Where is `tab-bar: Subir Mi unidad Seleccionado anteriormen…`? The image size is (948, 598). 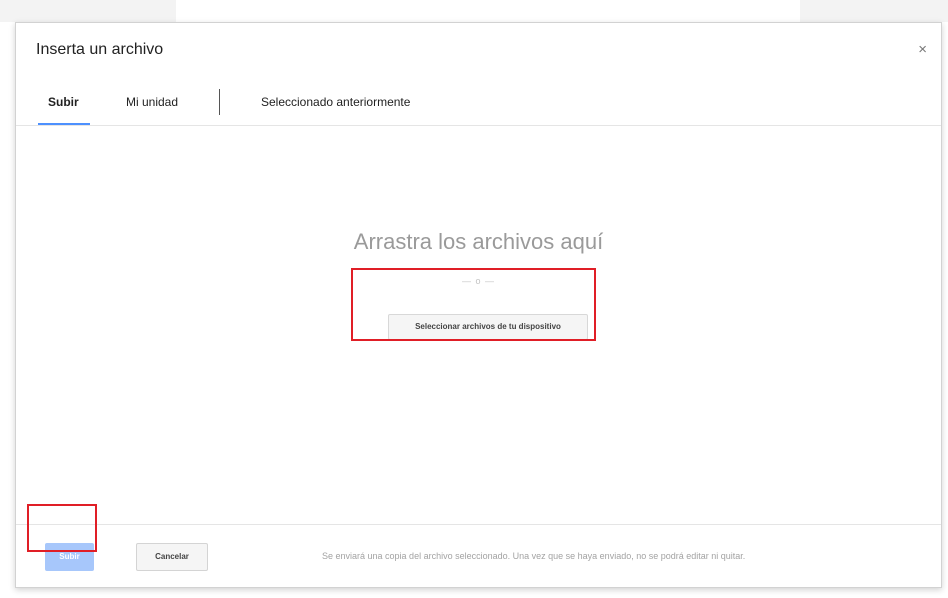
tab-bar: Subir Mi unidad Seleccionado anteriormen… is located at coordinates (478, 104).